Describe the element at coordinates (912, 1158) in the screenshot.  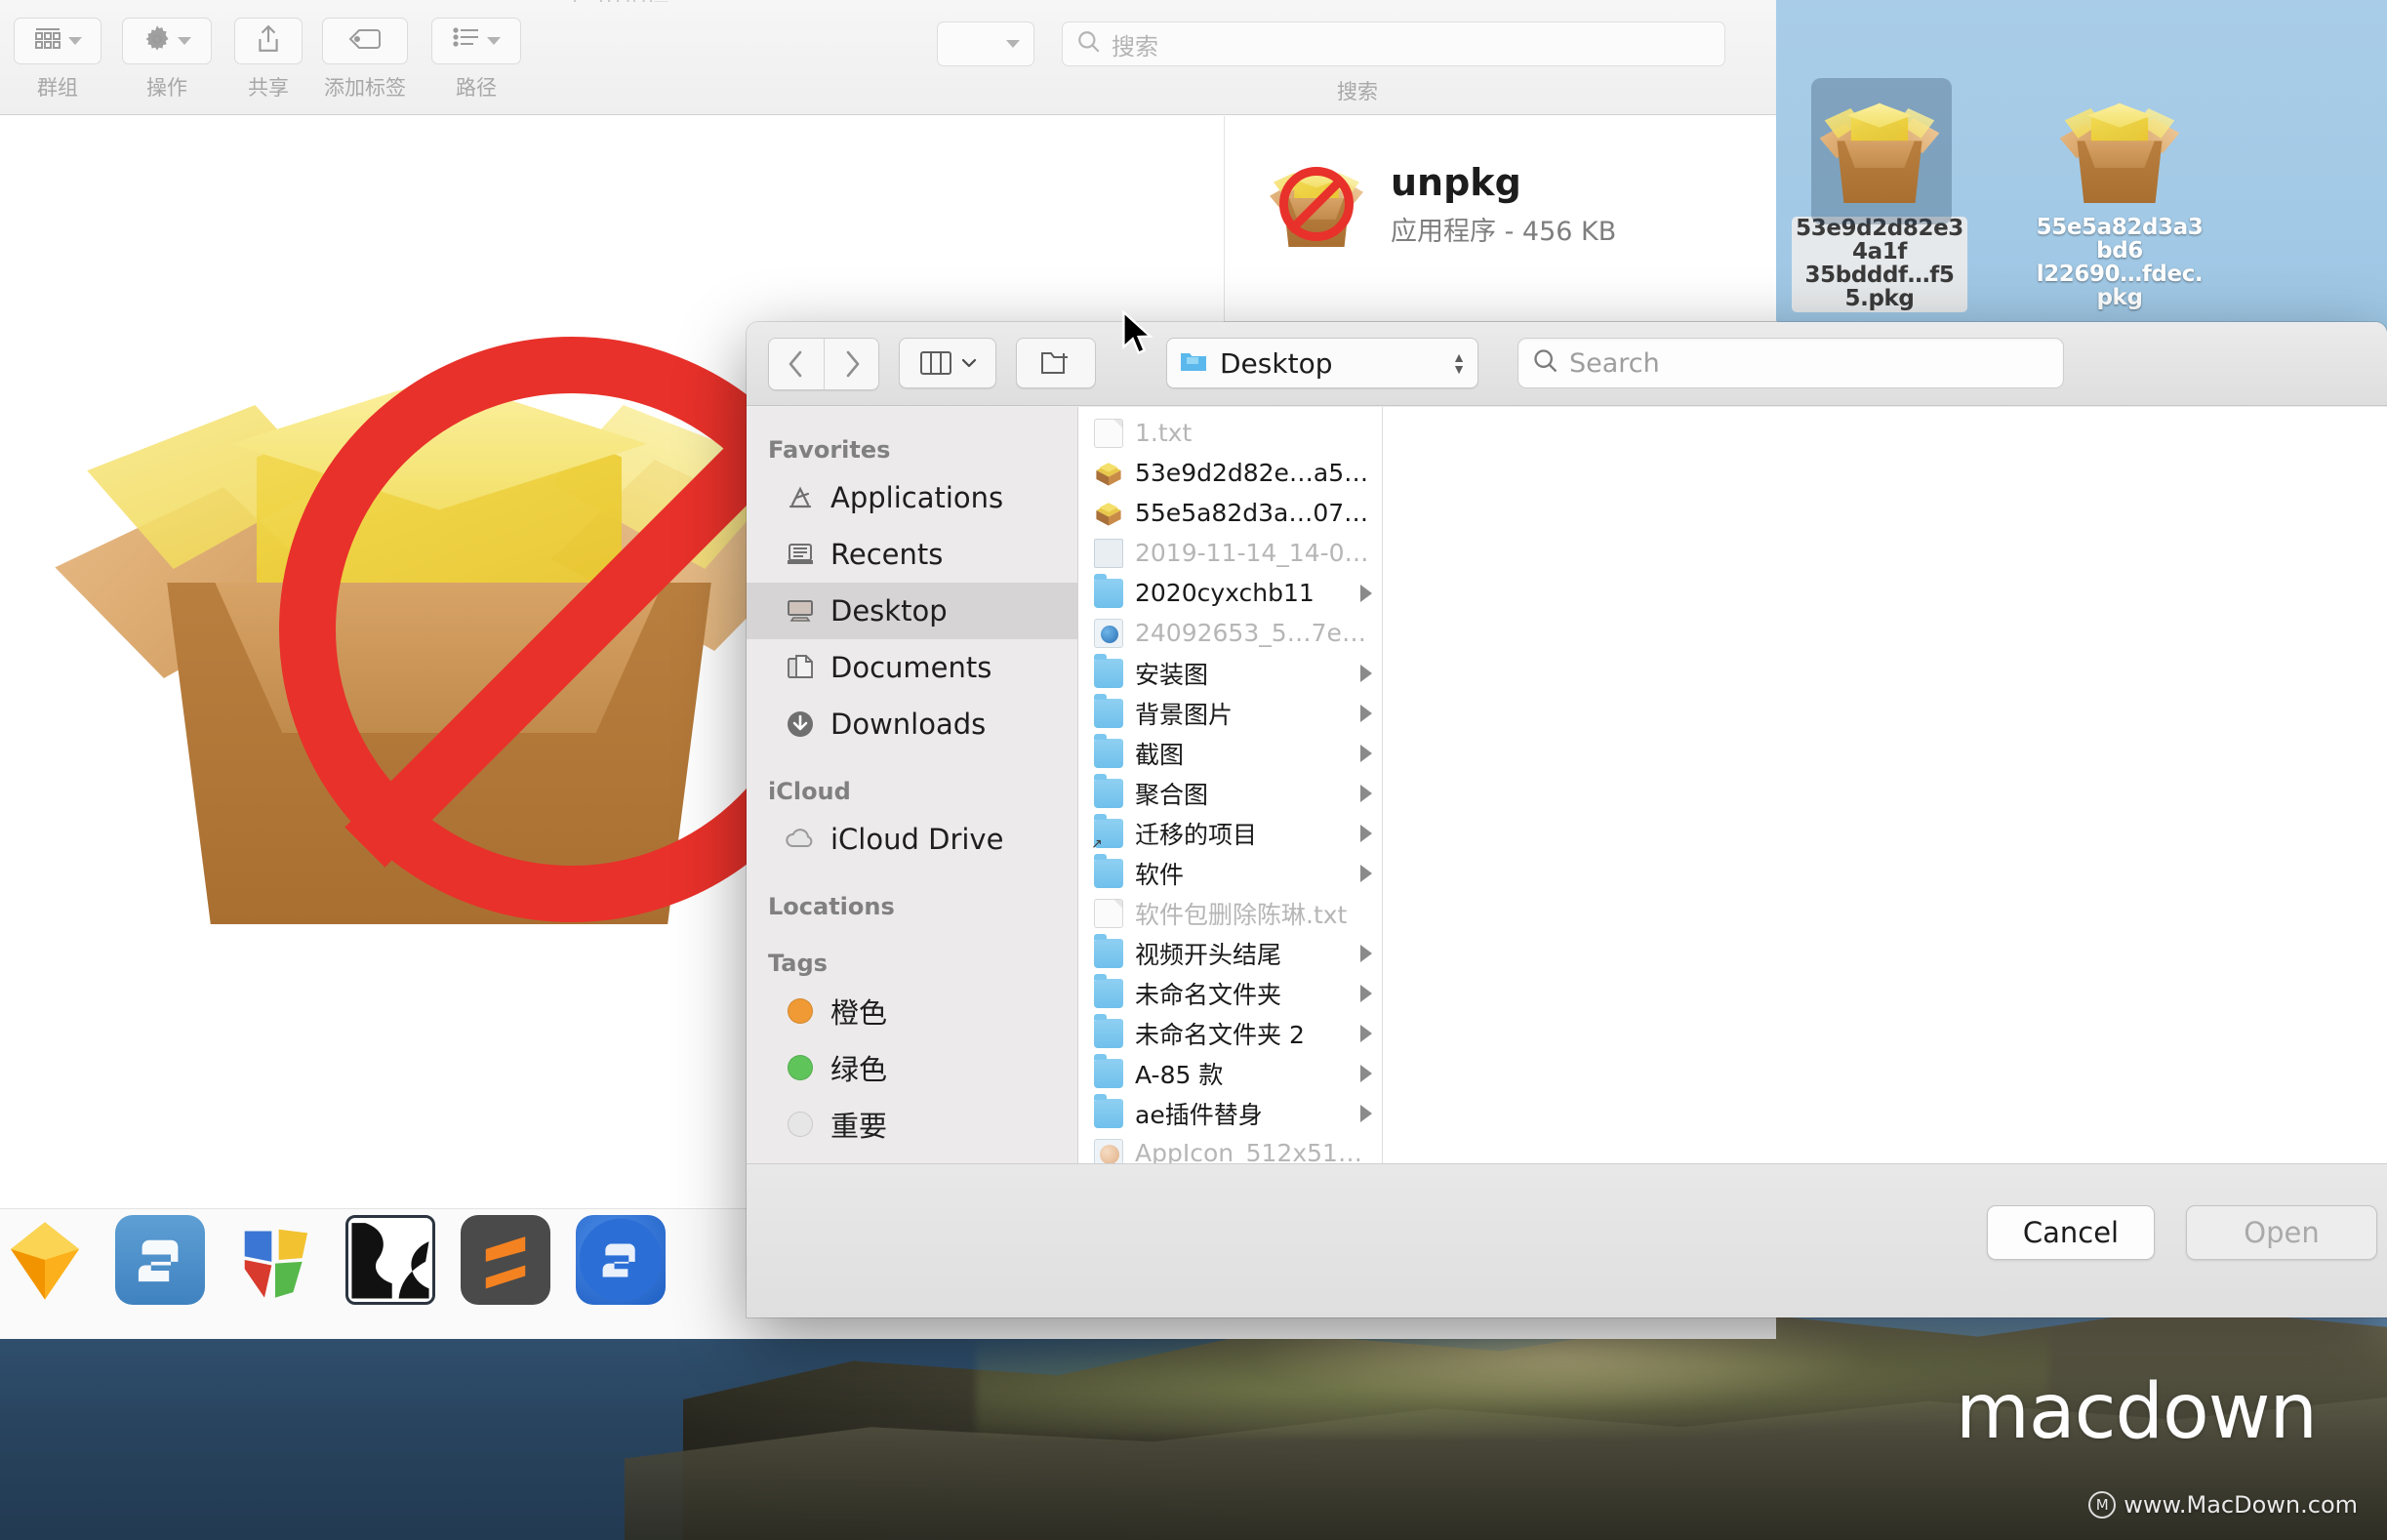
I see `sidebar-item-tag-blue: 蓝色` at that location.